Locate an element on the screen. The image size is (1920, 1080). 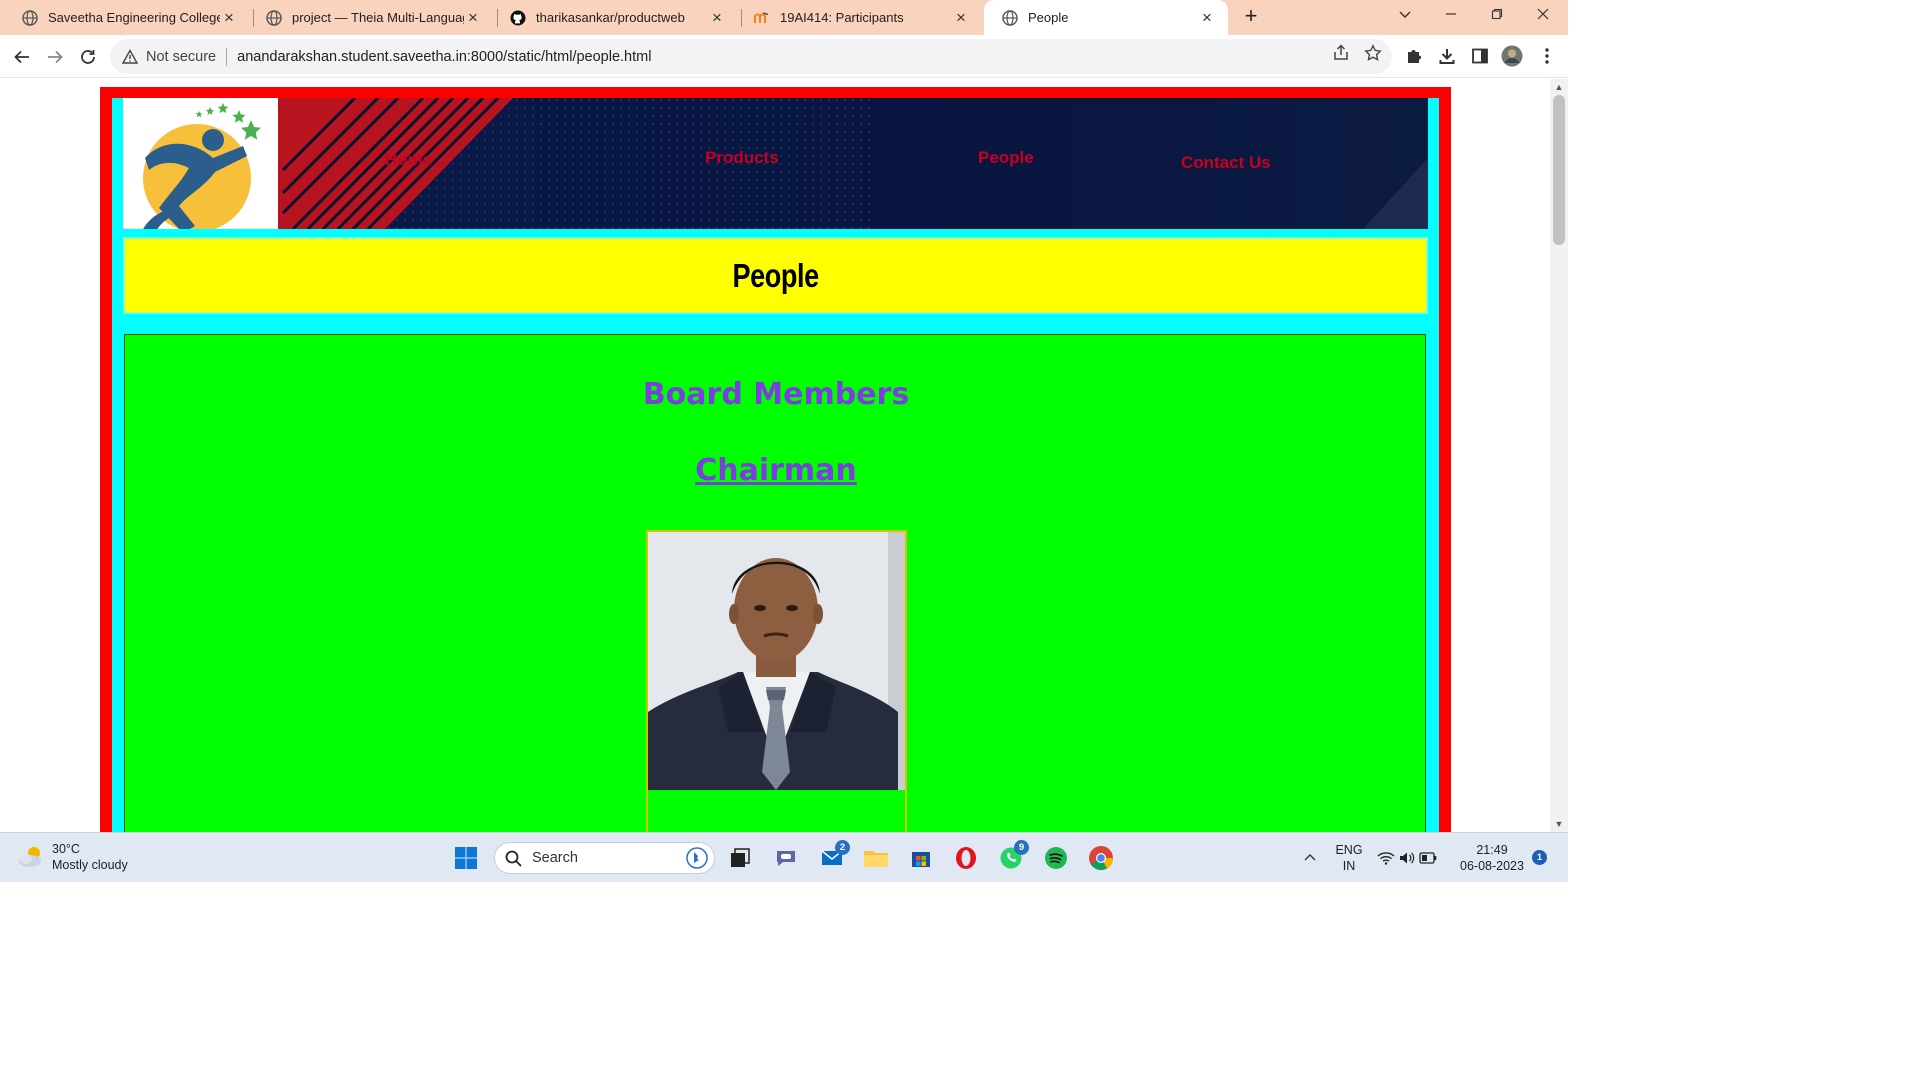
task-view-icon is located at coordinates (740, 857).